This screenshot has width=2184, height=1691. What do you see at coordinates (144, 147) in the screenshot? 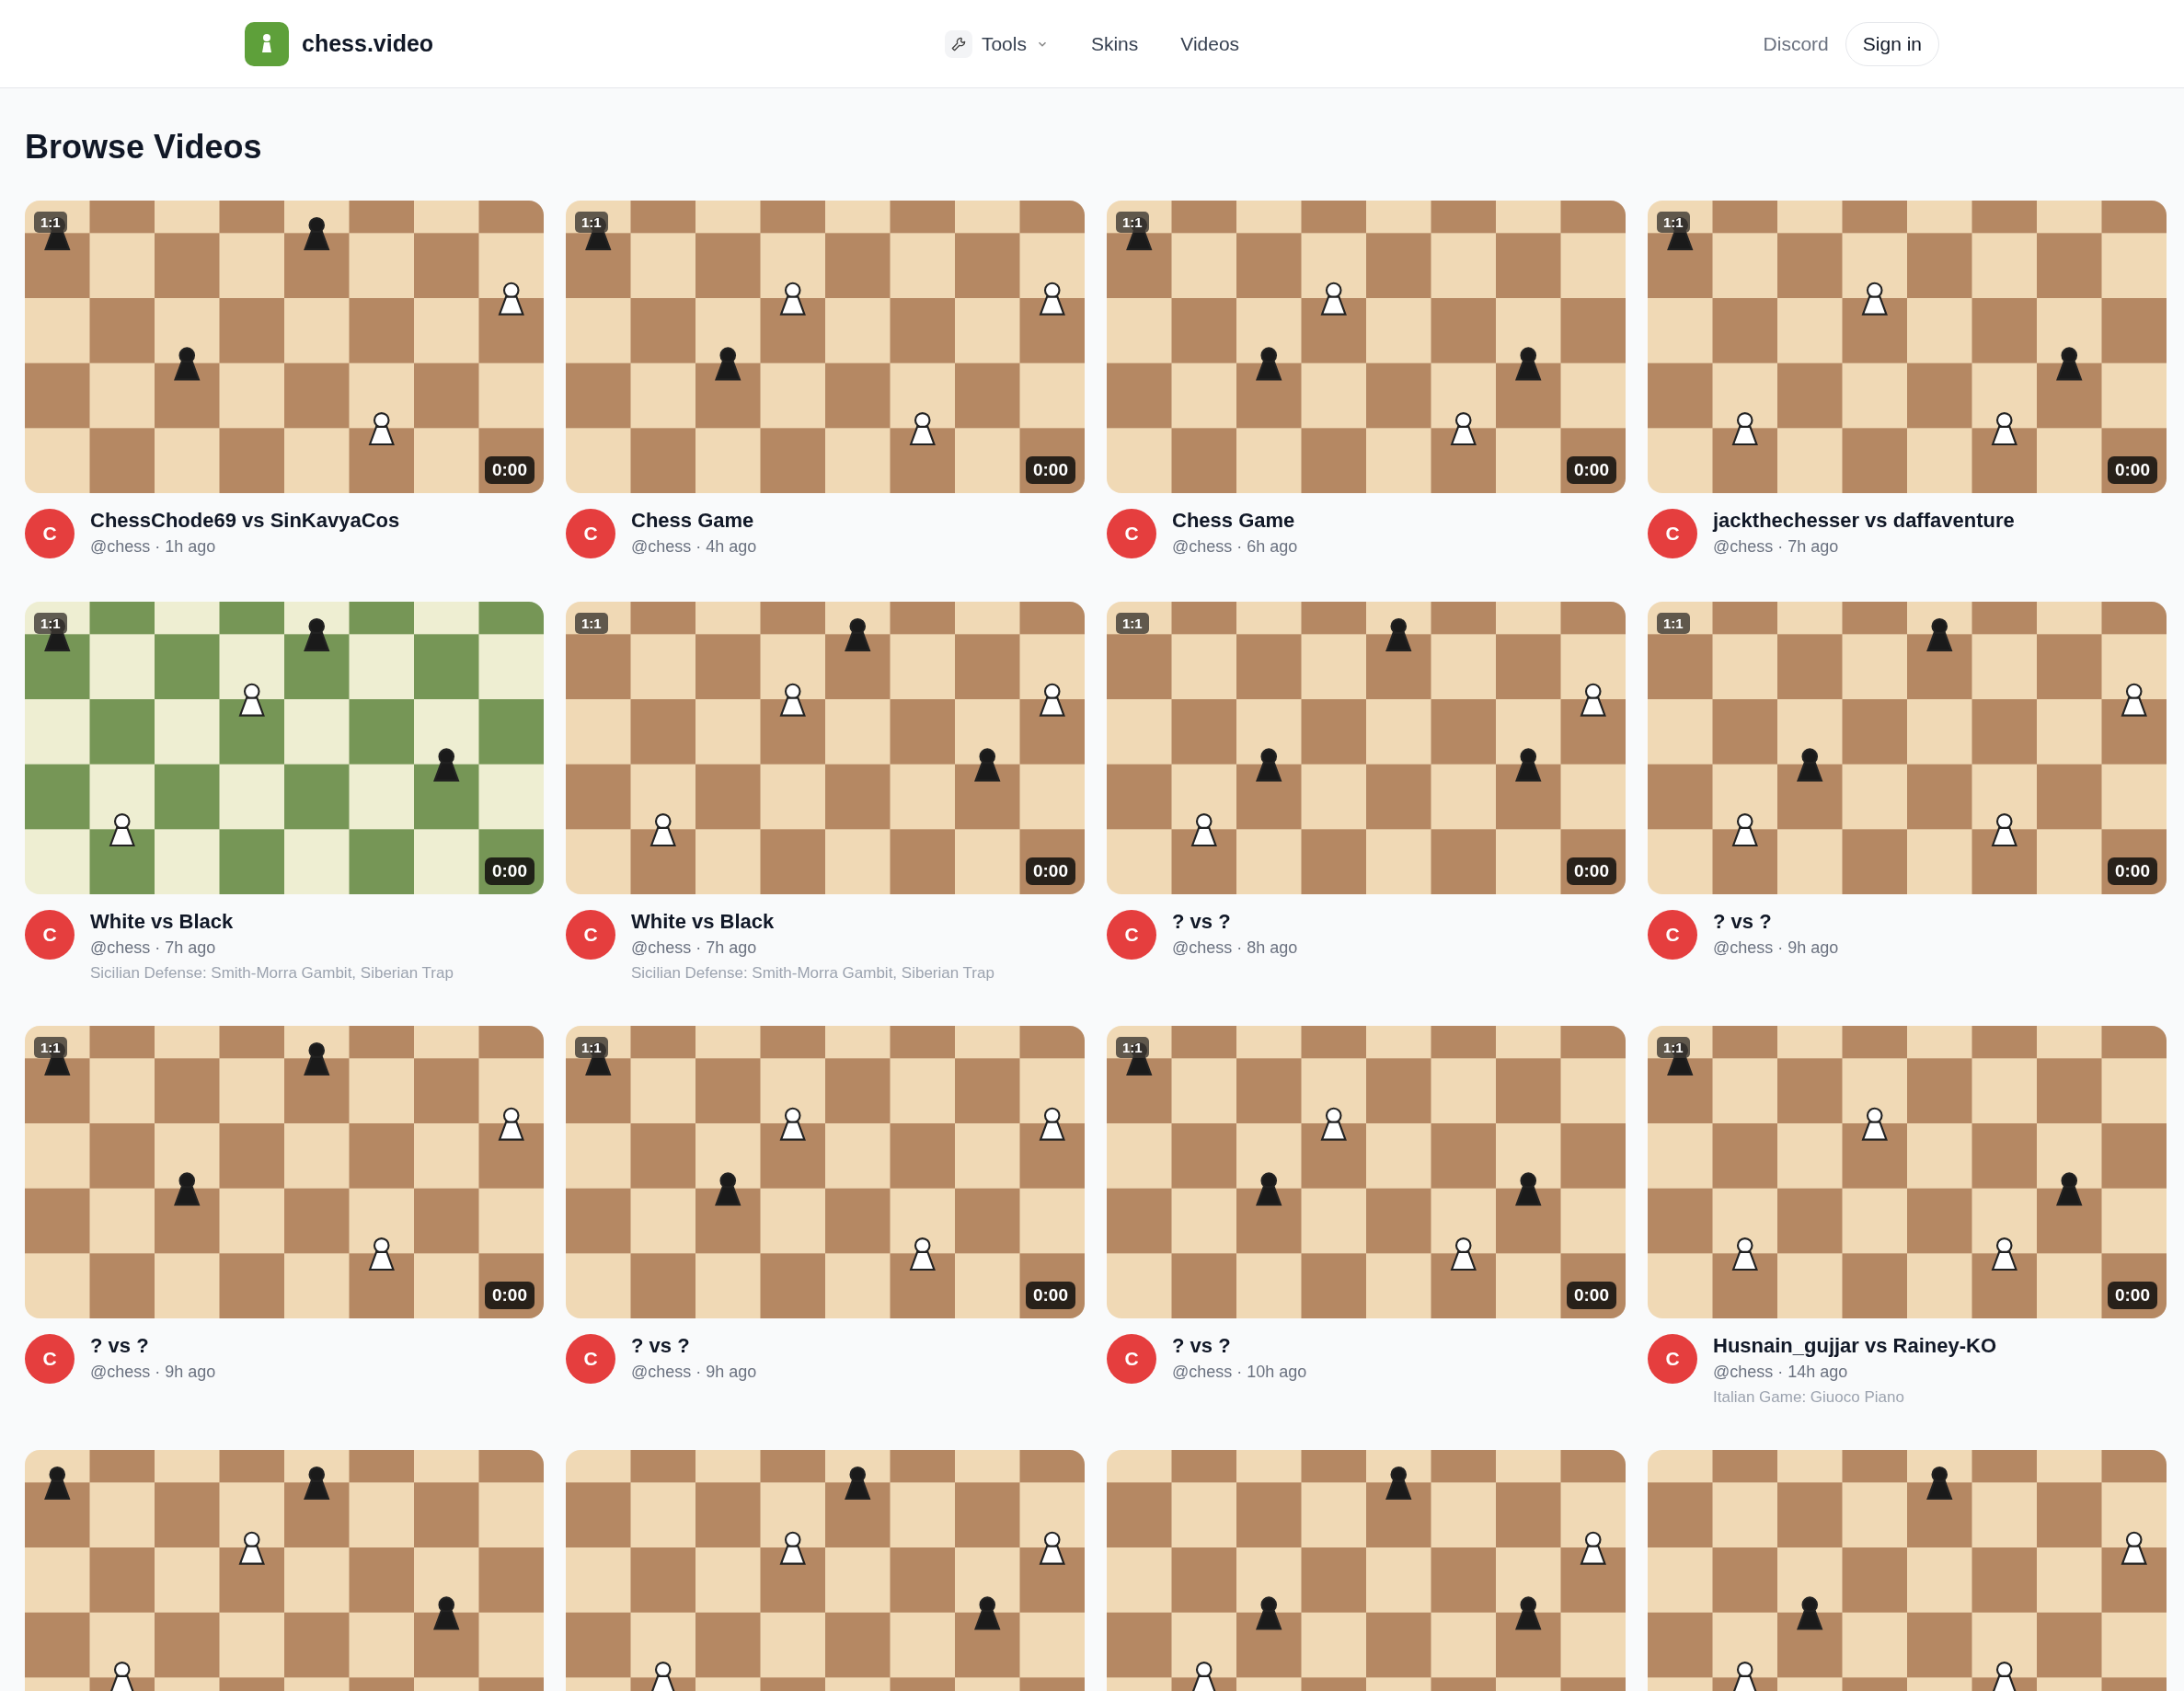
I see `page-title: Browse Videos` at bounding box center [144, 147].